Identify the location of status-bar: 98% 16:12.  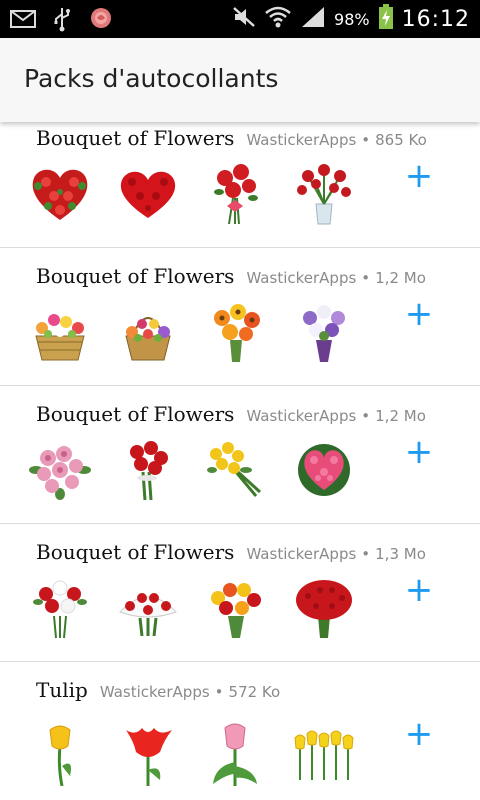
(240, 19).